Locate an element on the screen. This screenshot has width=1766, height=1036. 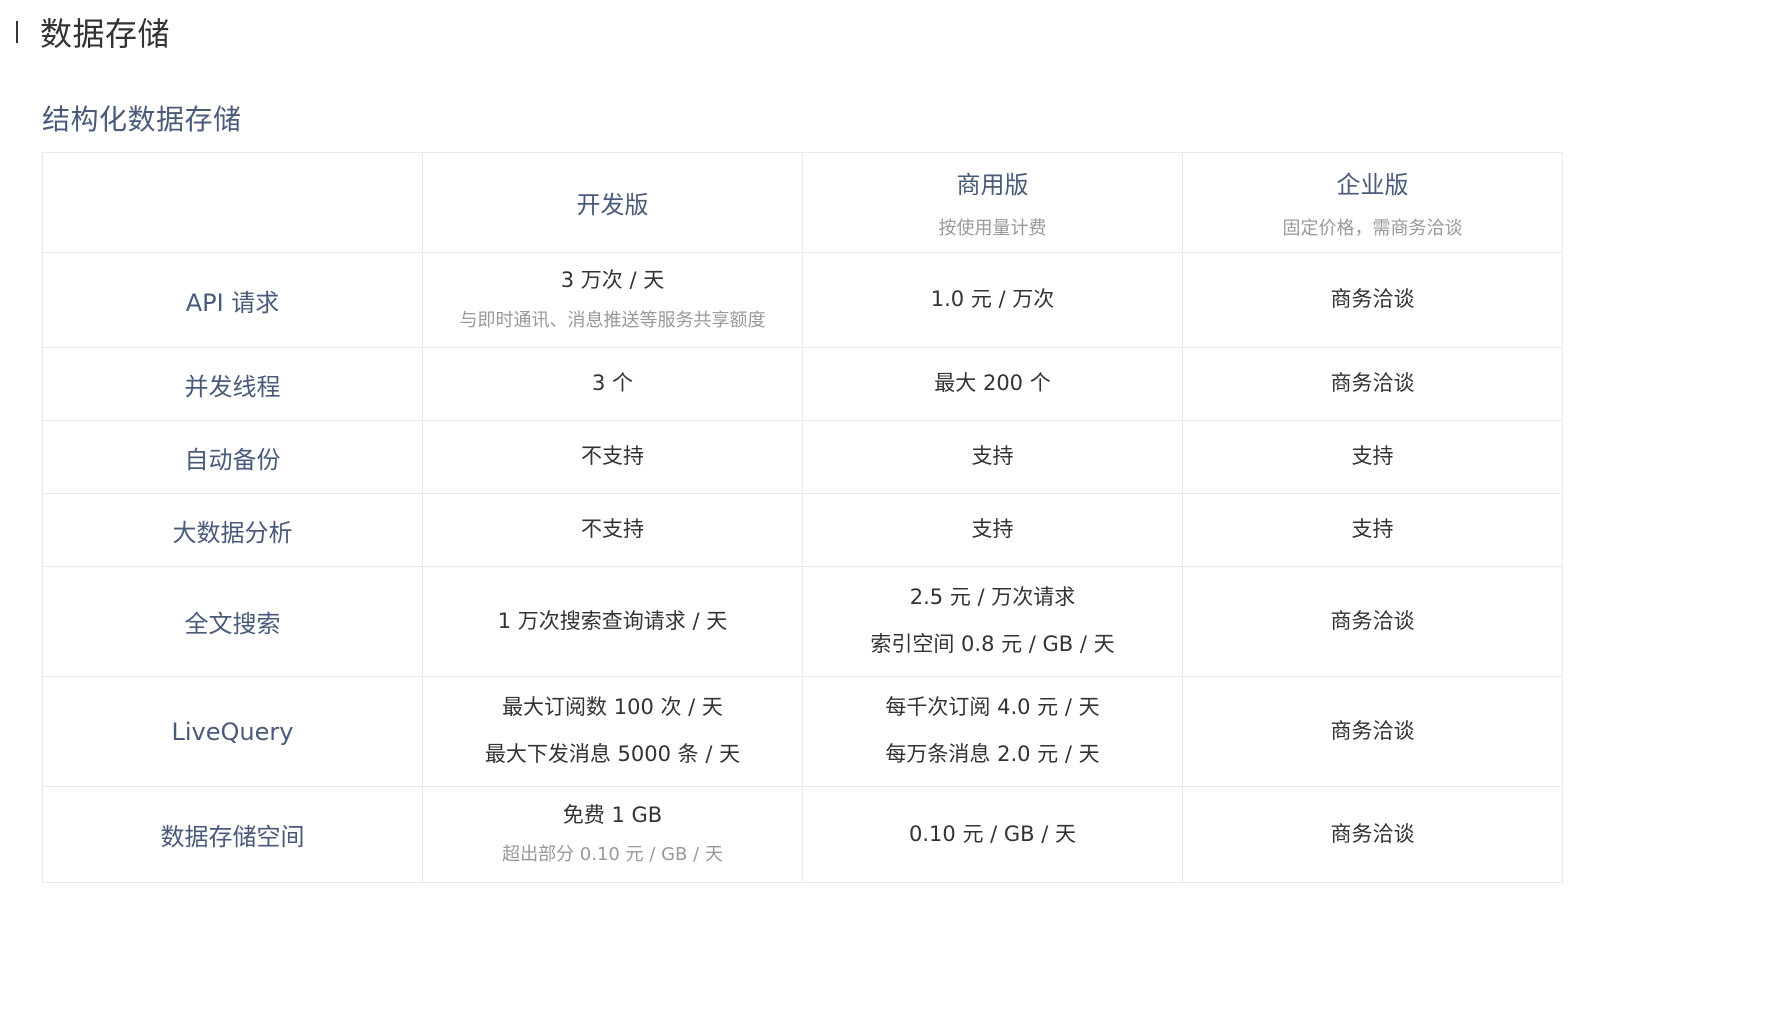
header-cell-empty is located at coordinates (232, 202).